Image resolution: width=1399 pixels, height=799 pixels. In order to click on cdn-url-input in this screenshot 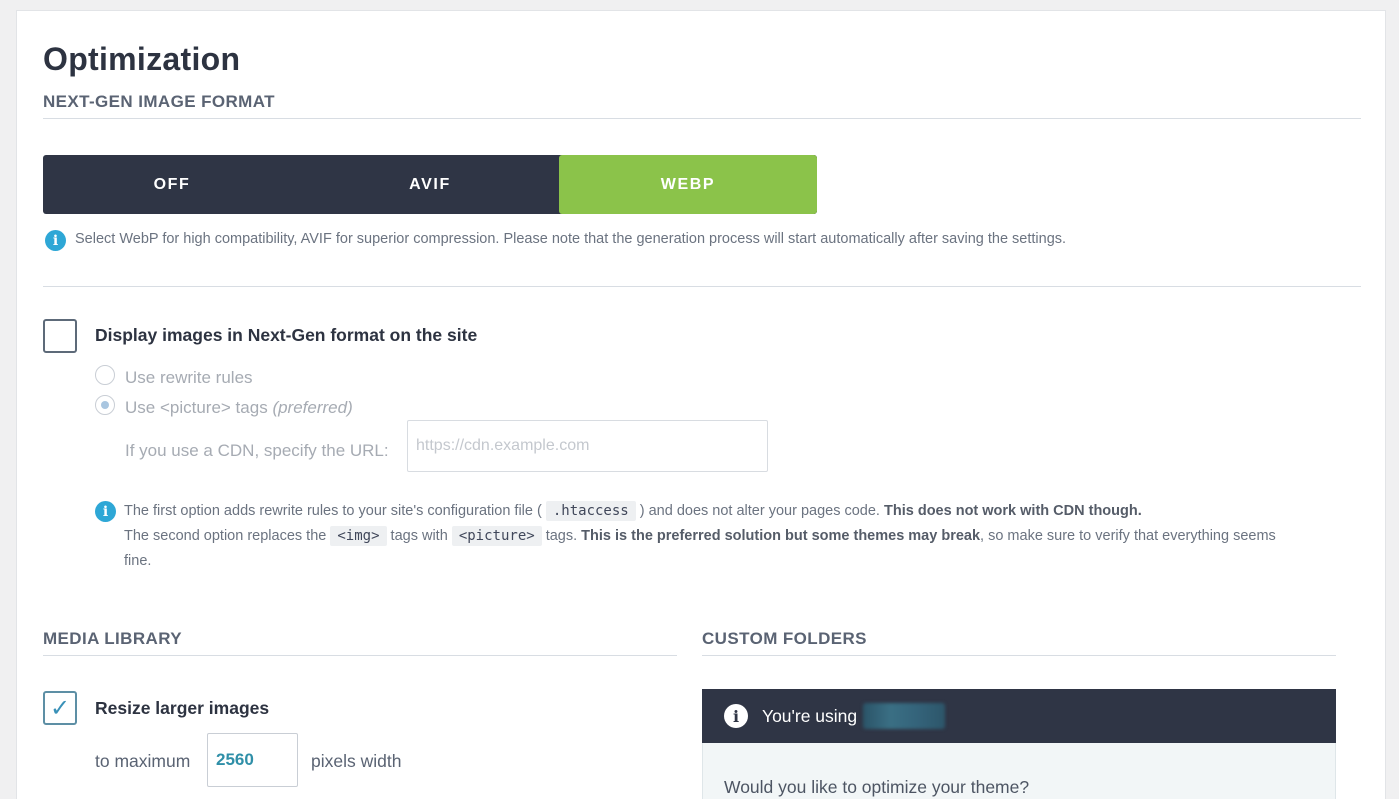, I will do `click(587, 446)`.